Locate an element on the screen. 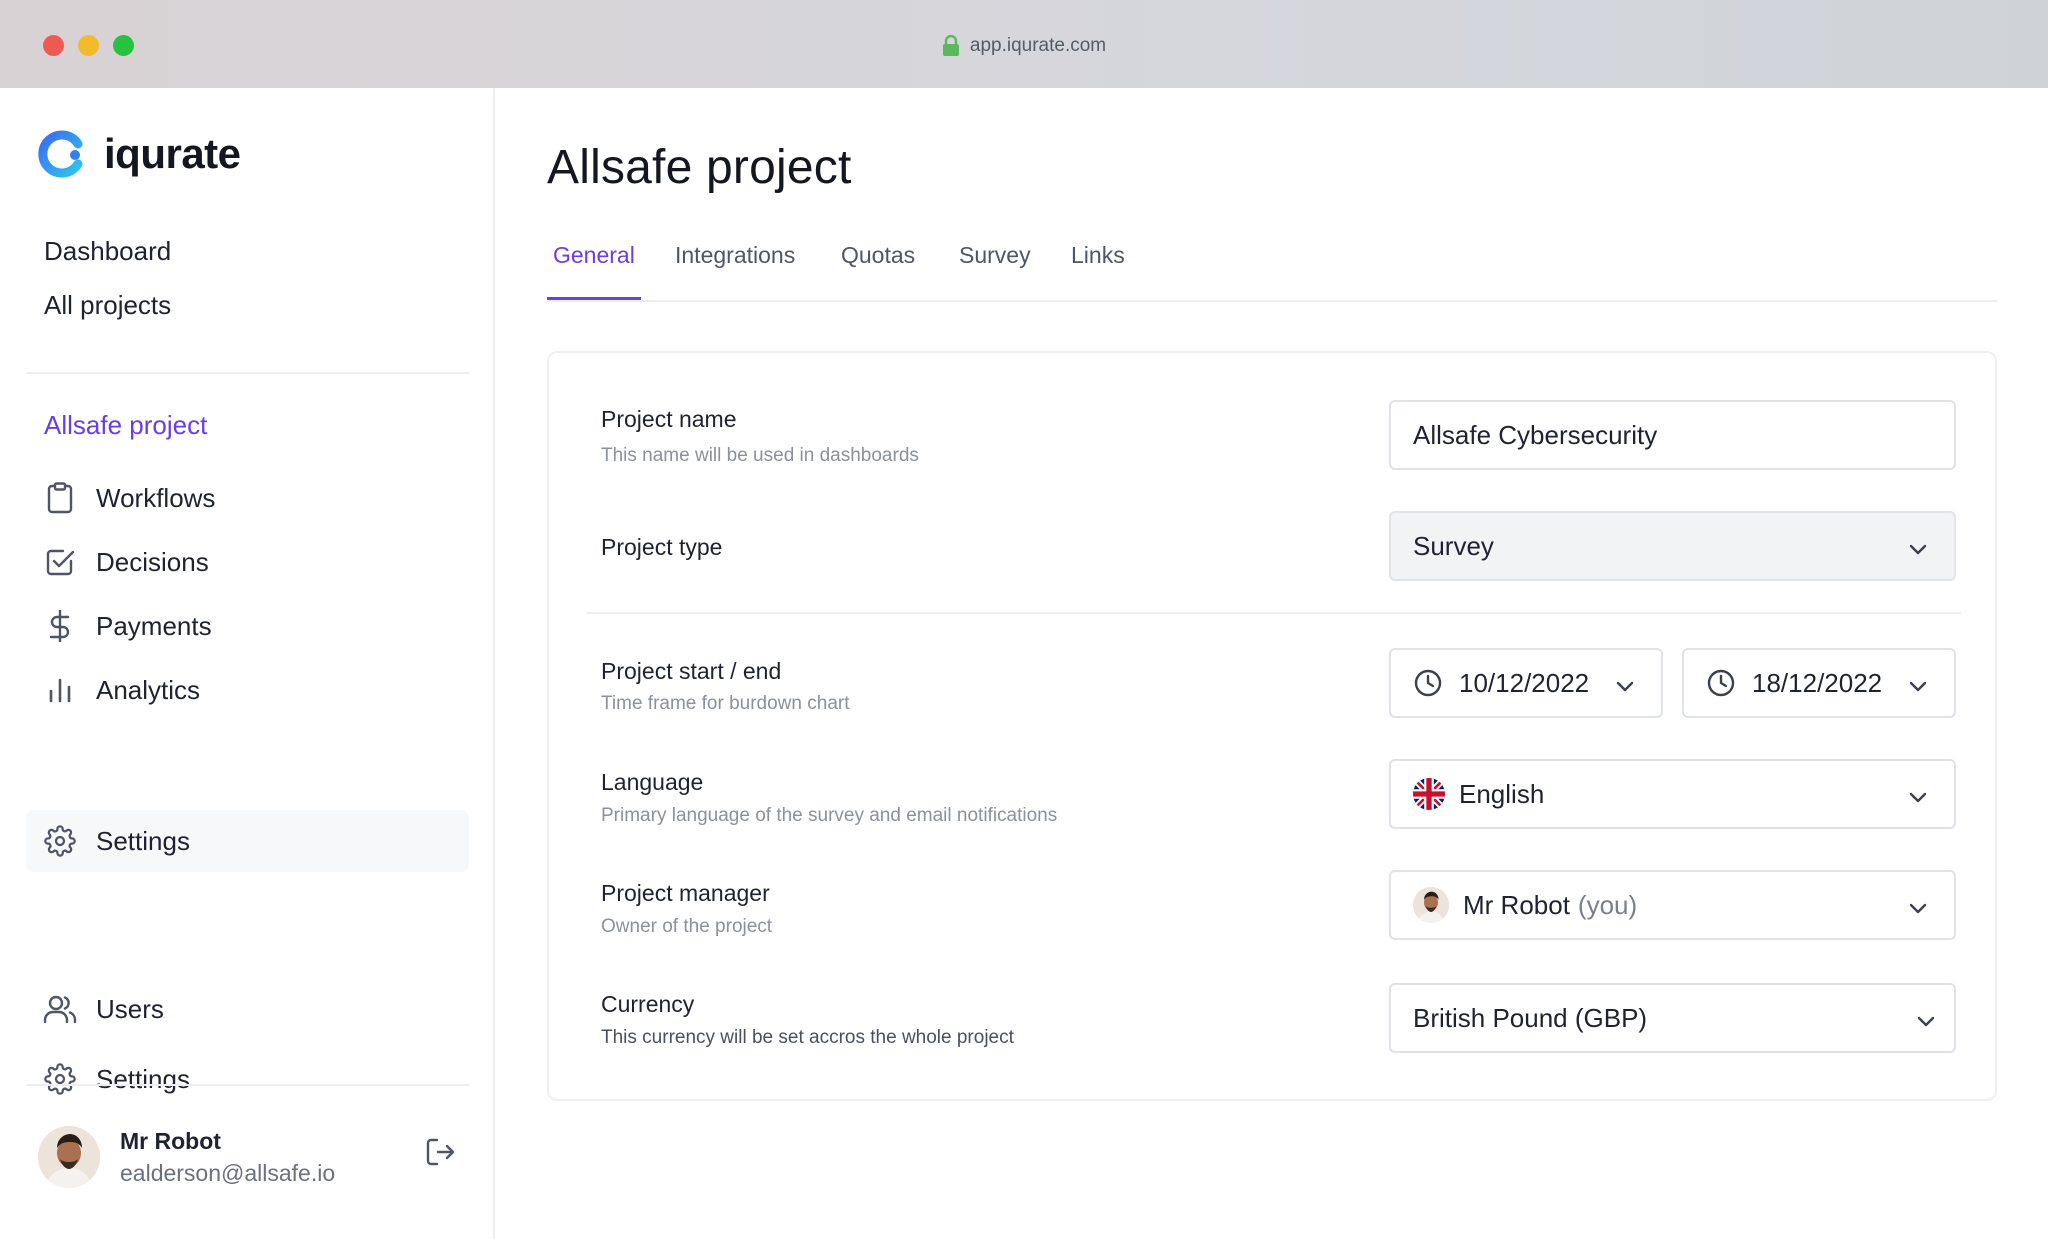  sidebar-item-users: Users is located at coordinates (247, 1009).